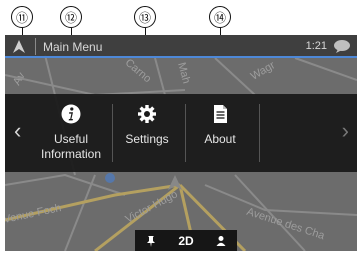 The image size is (360, 279). I want to click on menu-item-label: Useful Information, so click(71, 147).